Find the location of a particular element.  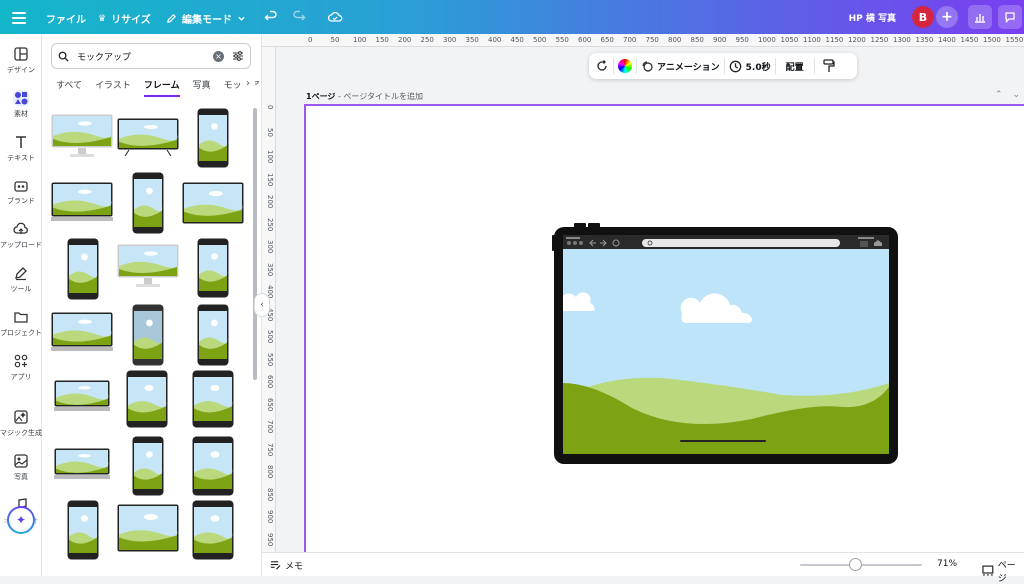

chevron-down-icon: ⌄ is located at coordinates (1018, 95).